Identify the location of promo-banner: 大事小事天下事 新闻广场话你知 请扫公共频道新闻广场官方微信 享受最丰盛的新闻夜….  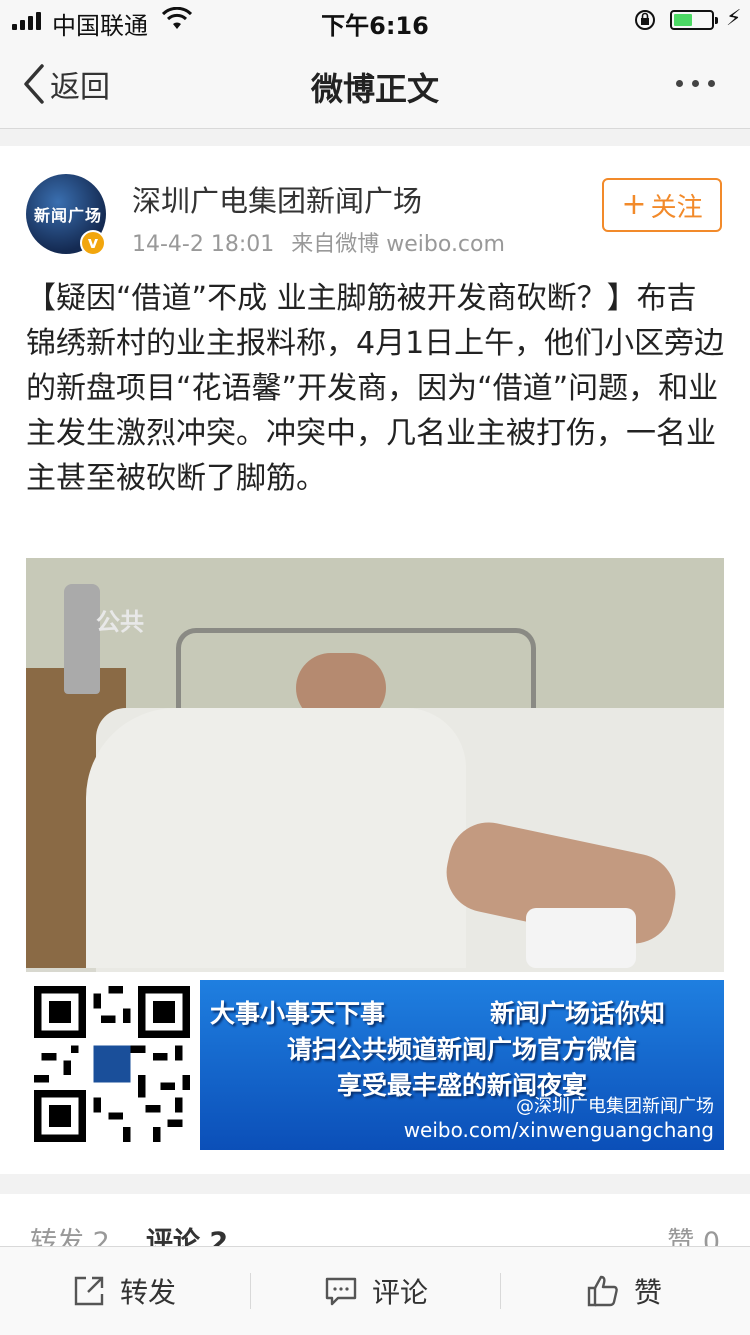
(462, 1065).